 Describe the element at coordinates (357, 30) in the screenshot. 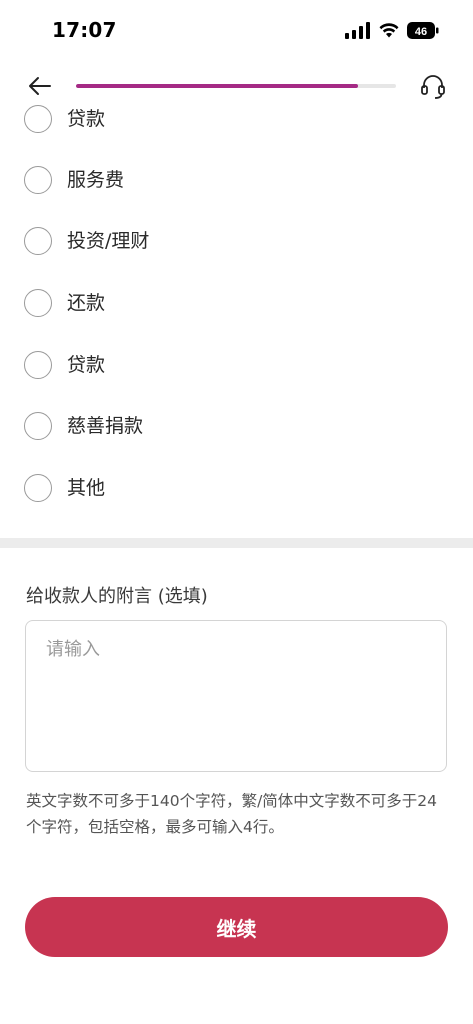

I see `cellular-signal-icon` at that location.